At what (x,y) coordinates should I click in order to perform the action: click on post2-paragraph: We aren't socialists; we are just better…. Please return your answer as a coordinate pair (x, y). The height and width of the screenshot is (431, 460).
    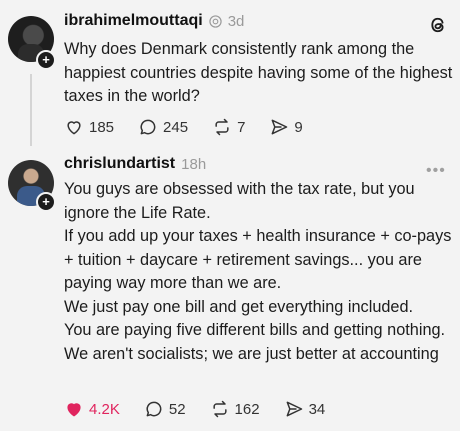
    Looking at the image, I should click on (251, 353).